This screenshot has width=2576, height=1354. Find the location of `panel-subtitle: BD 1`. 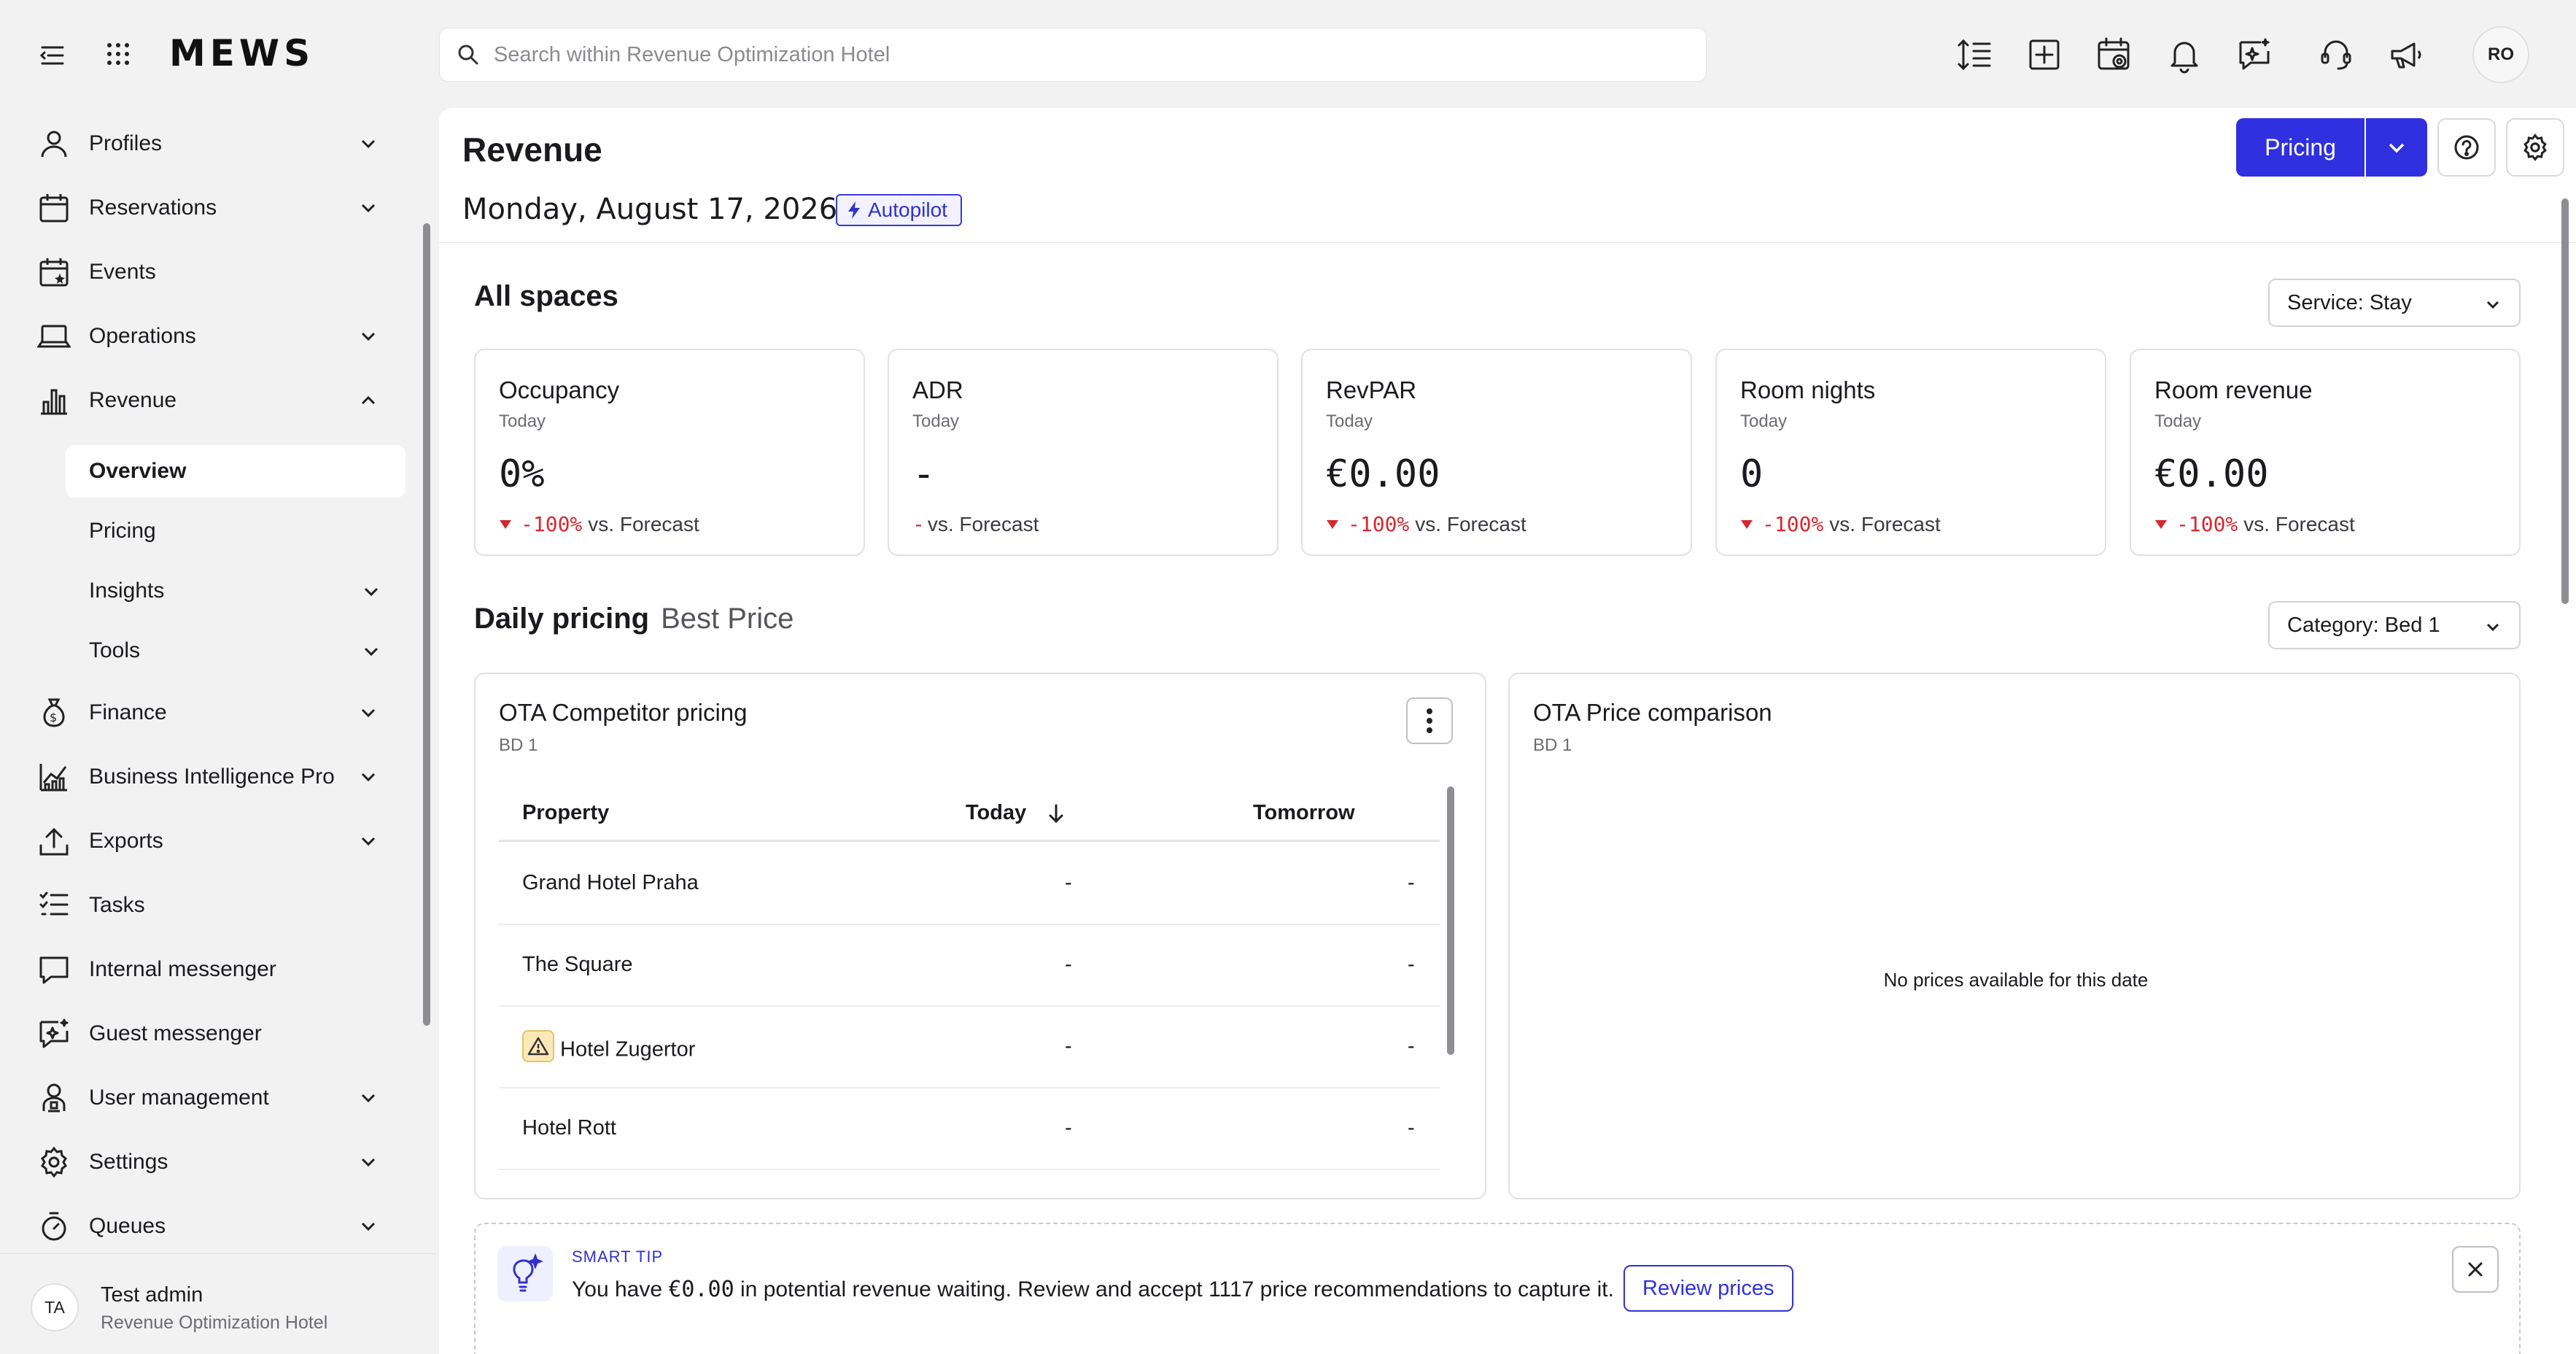

panel-subtitle: BD 1 is located at coordinates (518, 745).